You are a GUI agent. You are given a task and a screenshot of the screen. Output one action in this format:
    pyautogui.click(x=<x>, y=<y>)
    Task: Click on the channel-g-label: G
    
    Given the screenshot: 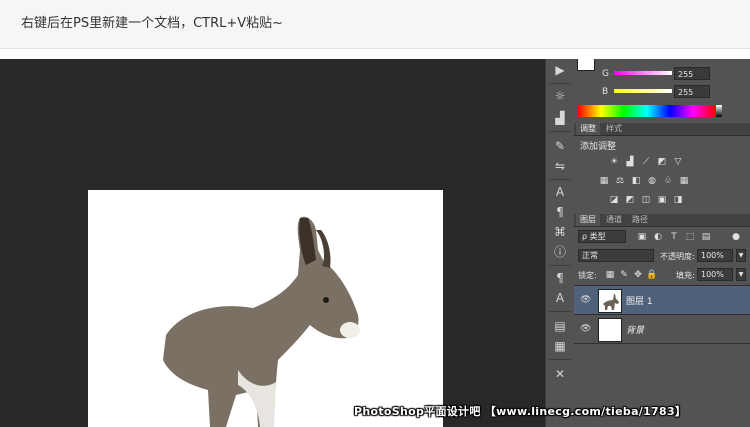 What is the action you would take?
    pyautogui.click(x=605, y=74)
    